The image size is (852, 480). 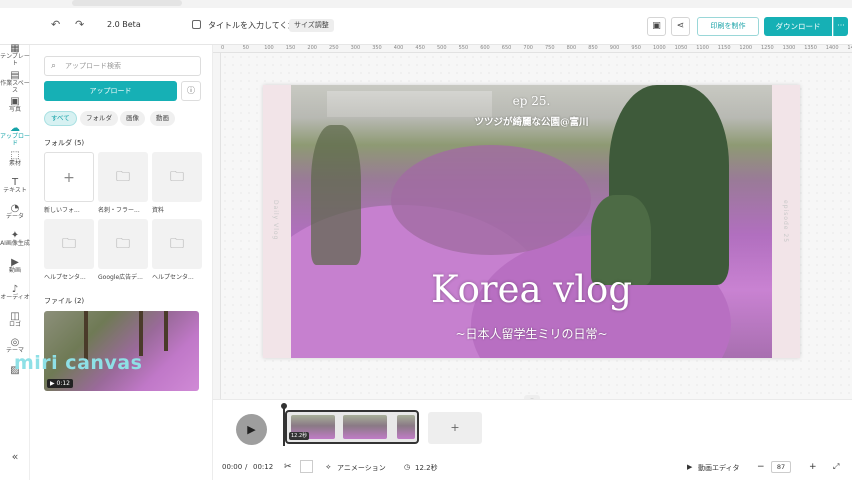 I want to click on ruler-tick: 500, so click(x=442, y=48).